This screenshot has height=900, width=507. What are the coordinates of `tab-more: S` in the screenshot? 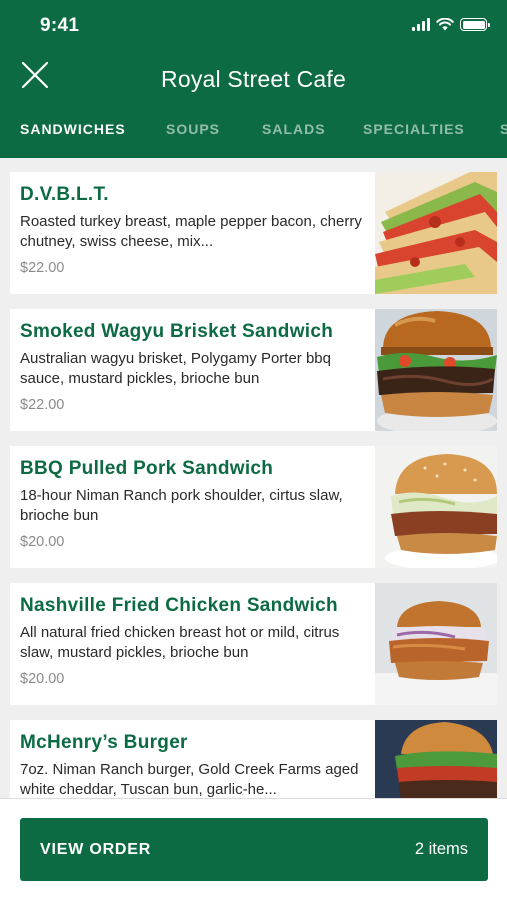 It's located at (503, 129).